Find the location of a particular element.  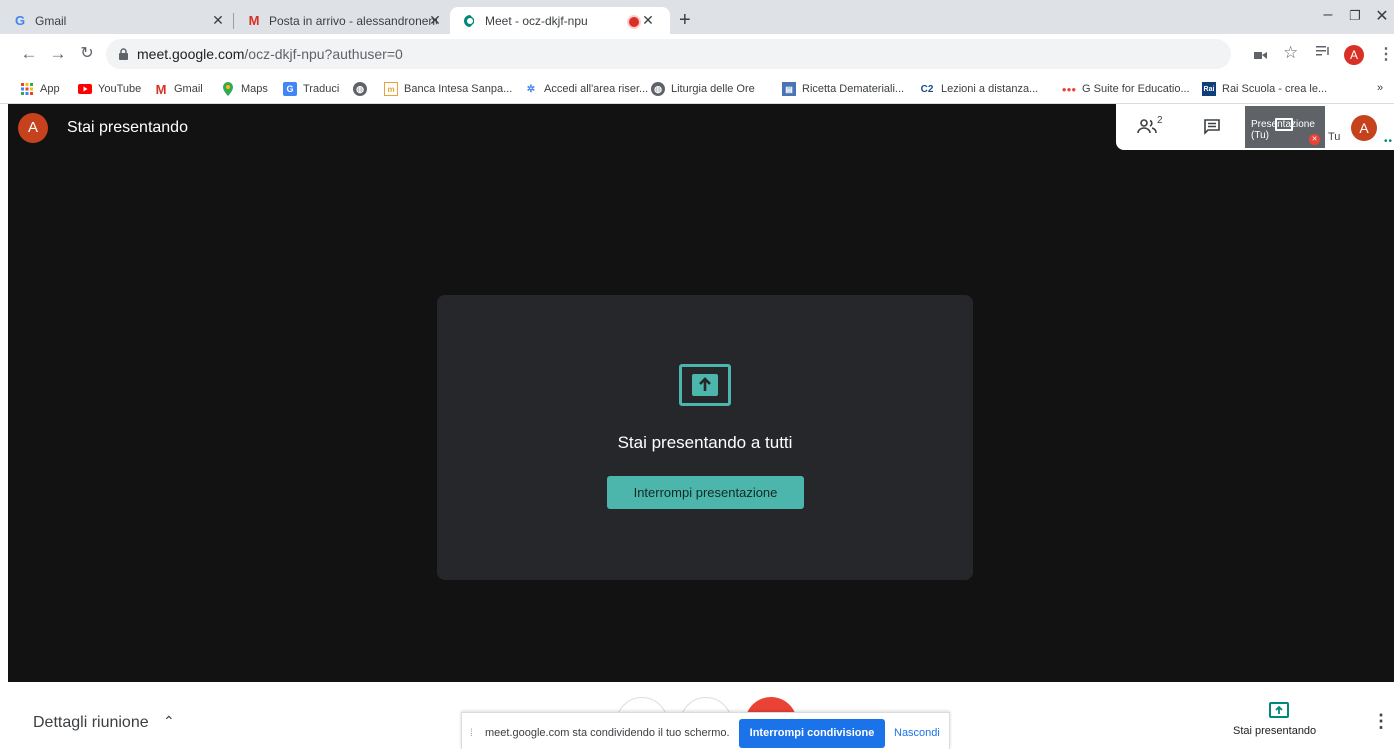

presenter-header: A Stai presentando is located at coordinates (103, 128).